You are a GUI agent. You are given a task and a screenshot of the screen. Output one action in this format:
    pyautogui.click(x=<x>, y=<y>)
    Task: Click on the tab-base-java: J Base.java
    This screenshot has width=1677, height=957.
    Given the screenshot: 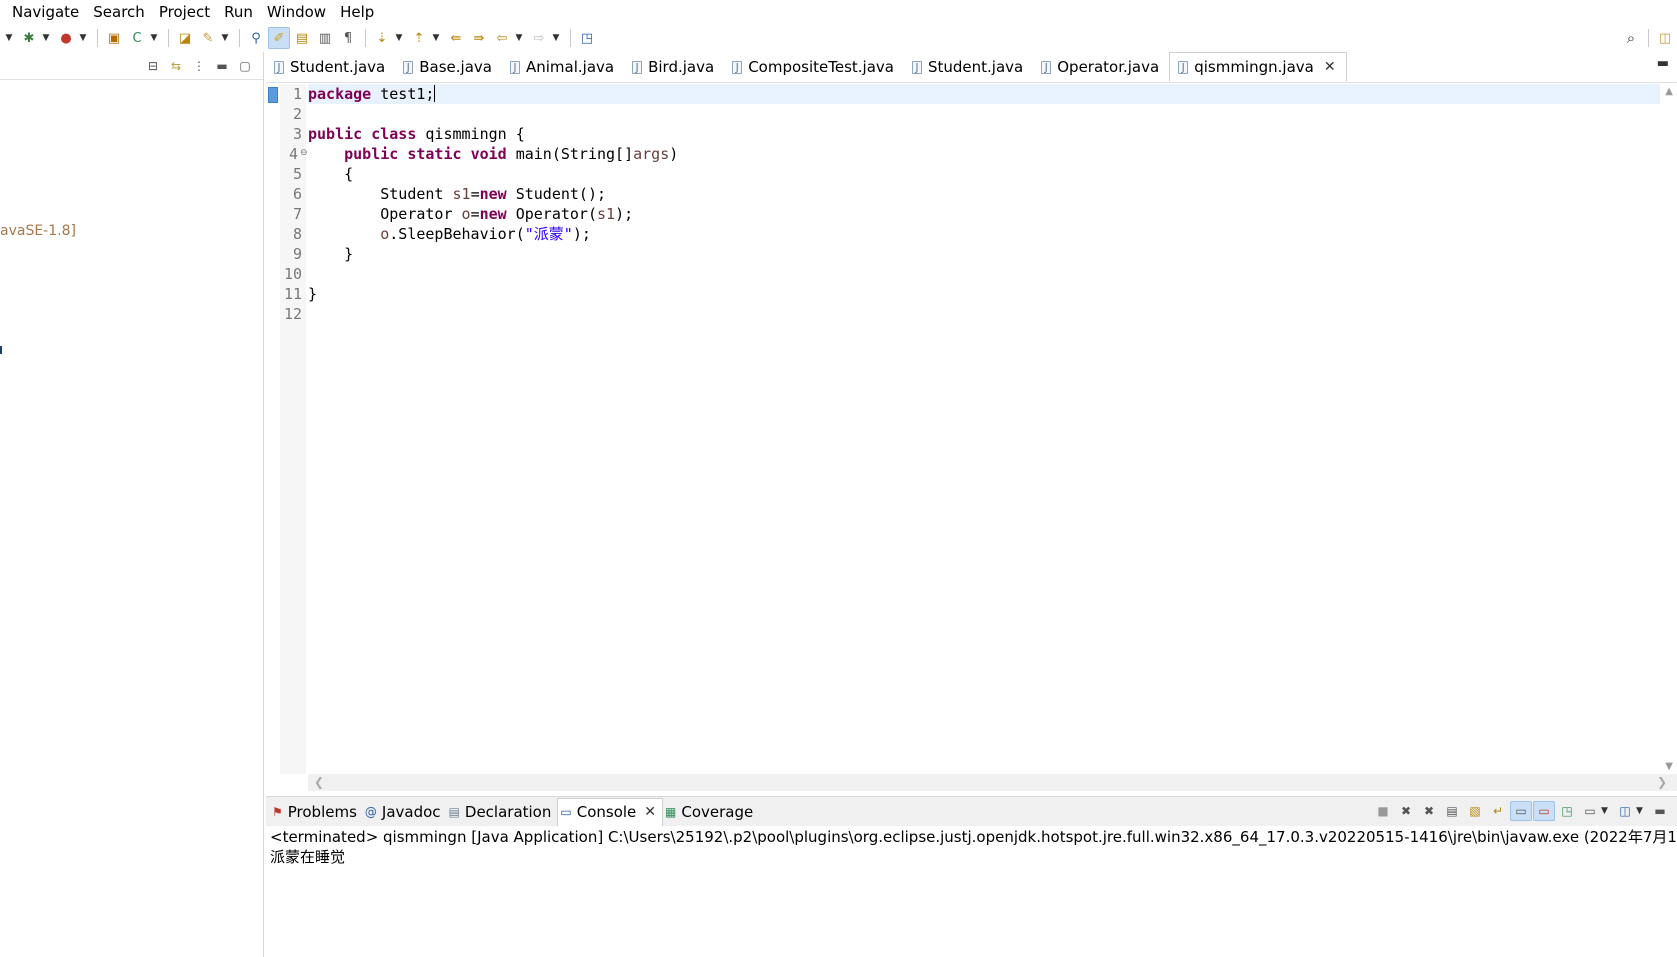 What is the action you would take?
    pyautogui.click(x=448, y=67)
    